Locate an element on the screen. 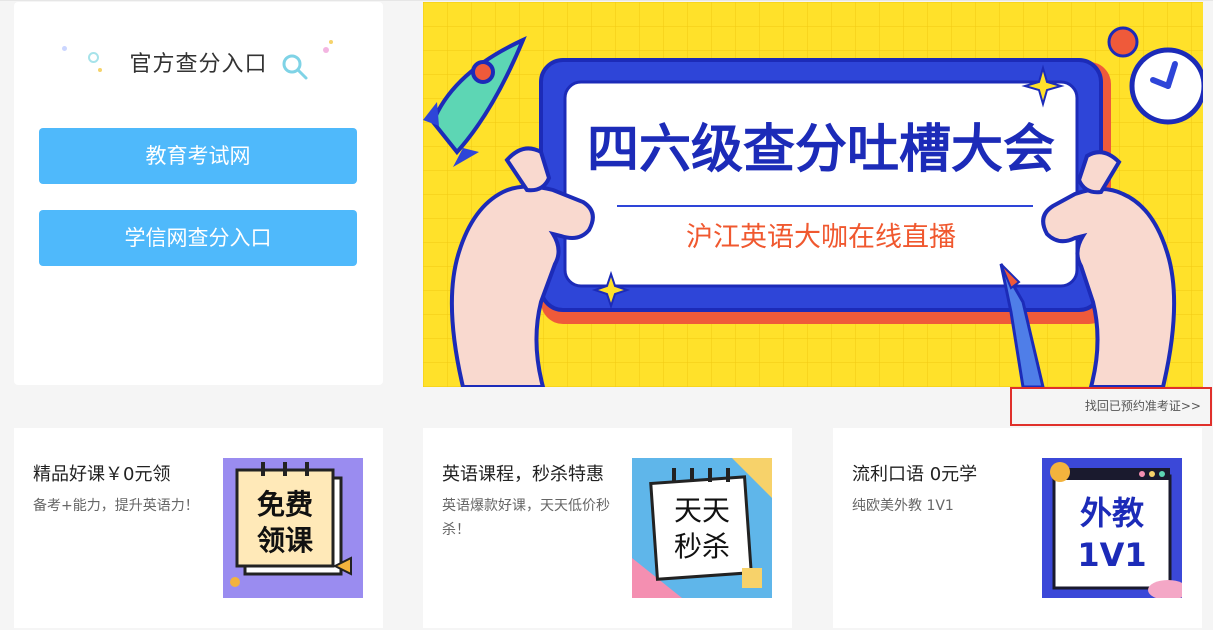  promo-card-flash-sale: 英语课程，秒杀特惠 英语爆款好课，天天低价秒杀！ 天天 秒杀 is located at coordinates (607, 528).